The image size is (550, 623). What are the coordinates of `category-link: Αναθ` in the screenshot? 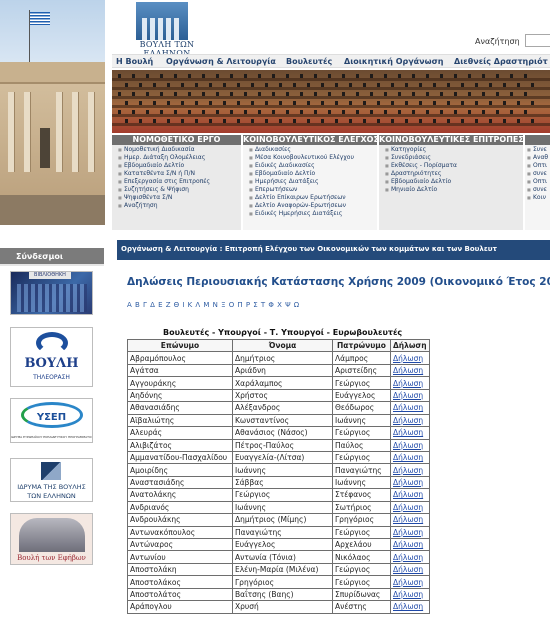 It's located at (538, 158).